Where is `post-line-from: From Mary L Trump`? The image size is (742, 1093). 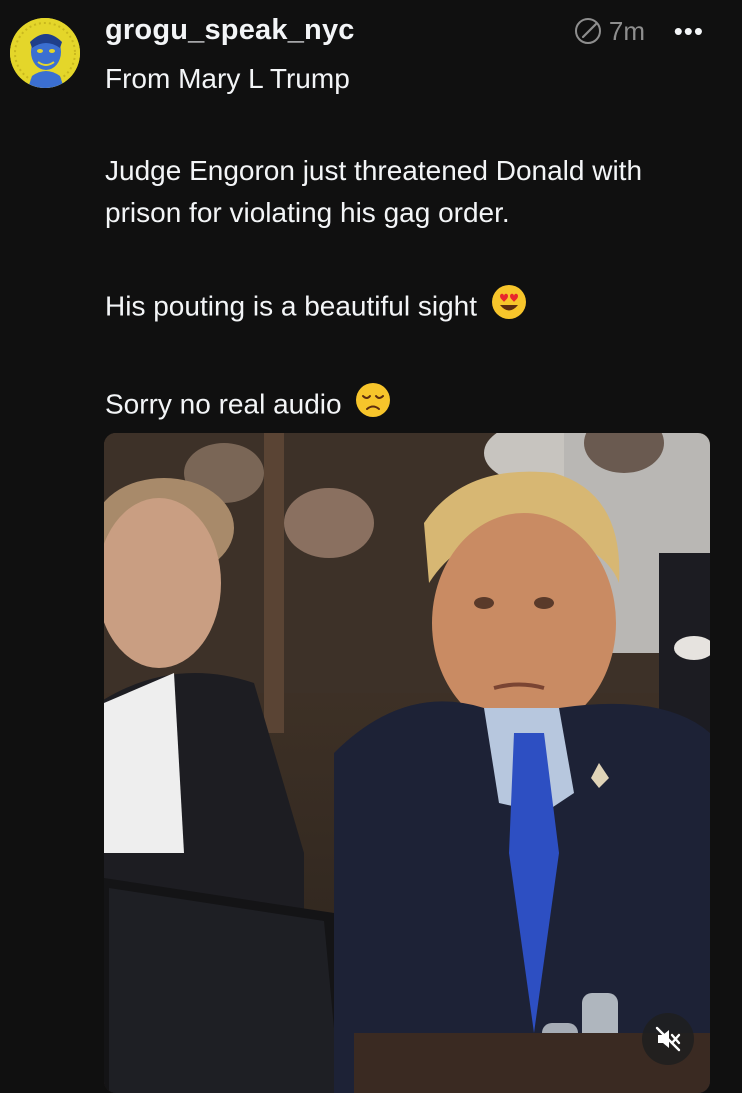
post-line-from: From Mary L Trump is located at coordinates (227, 78).